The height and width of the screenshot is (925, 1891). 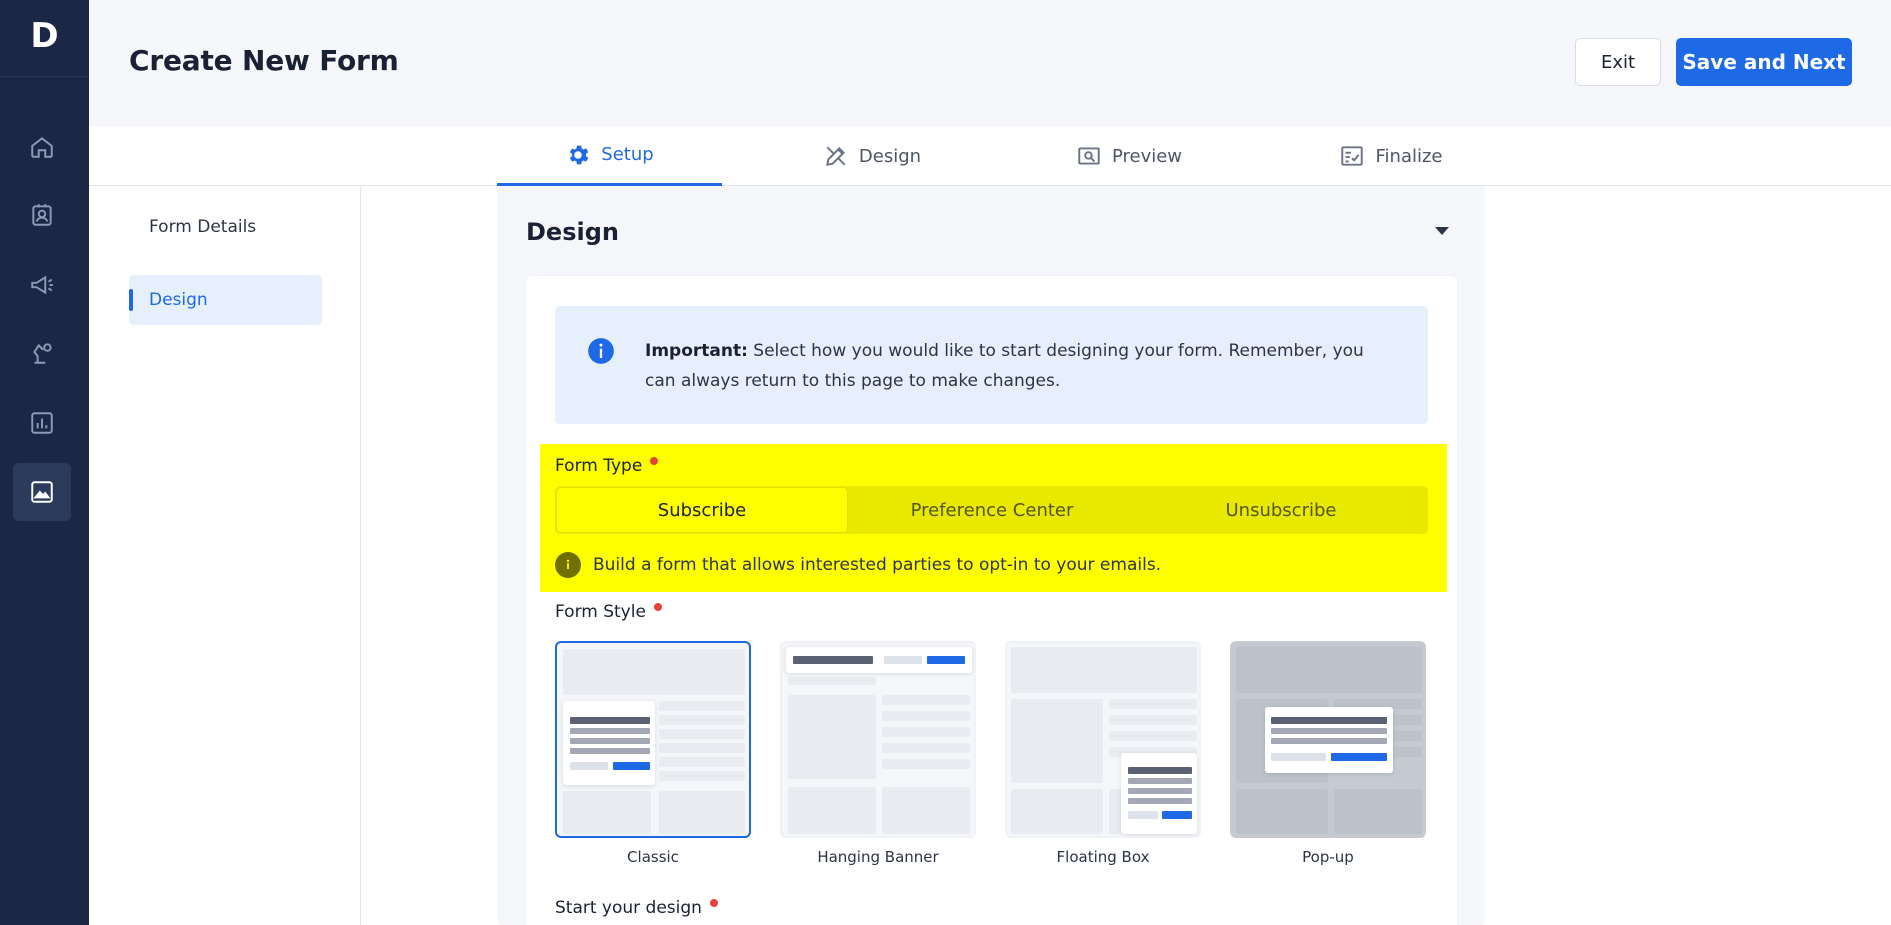 I want to click on form-type-selector: Subscribe Preference Center Unsubscribe, so click(x=991, y=510).